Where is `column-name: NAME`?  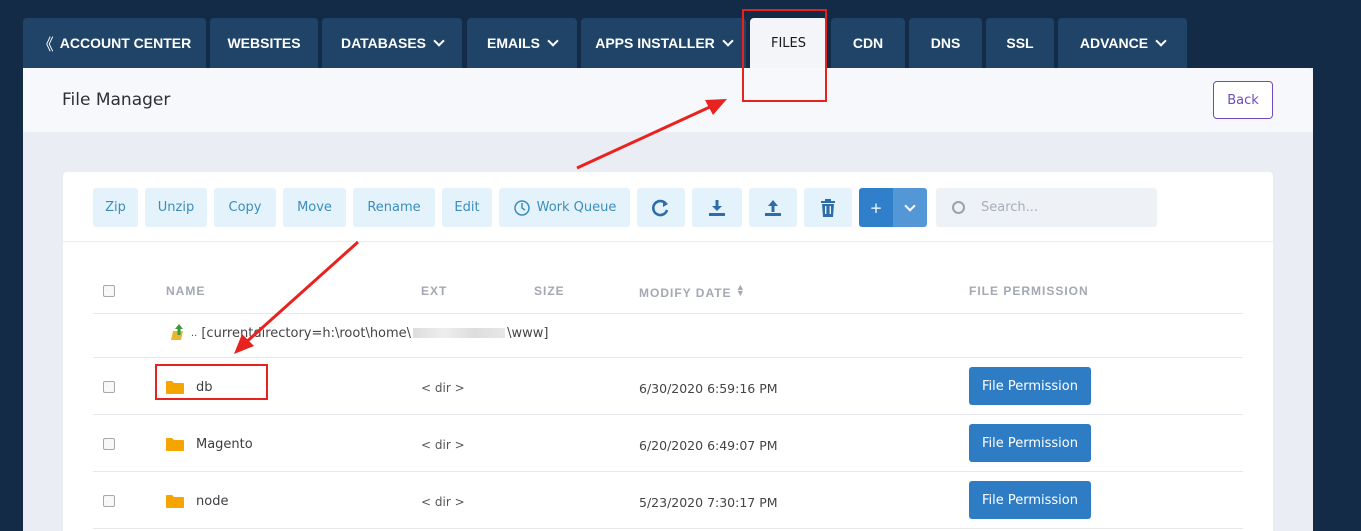 column-name: NAME is located at coordinates (185, 291).